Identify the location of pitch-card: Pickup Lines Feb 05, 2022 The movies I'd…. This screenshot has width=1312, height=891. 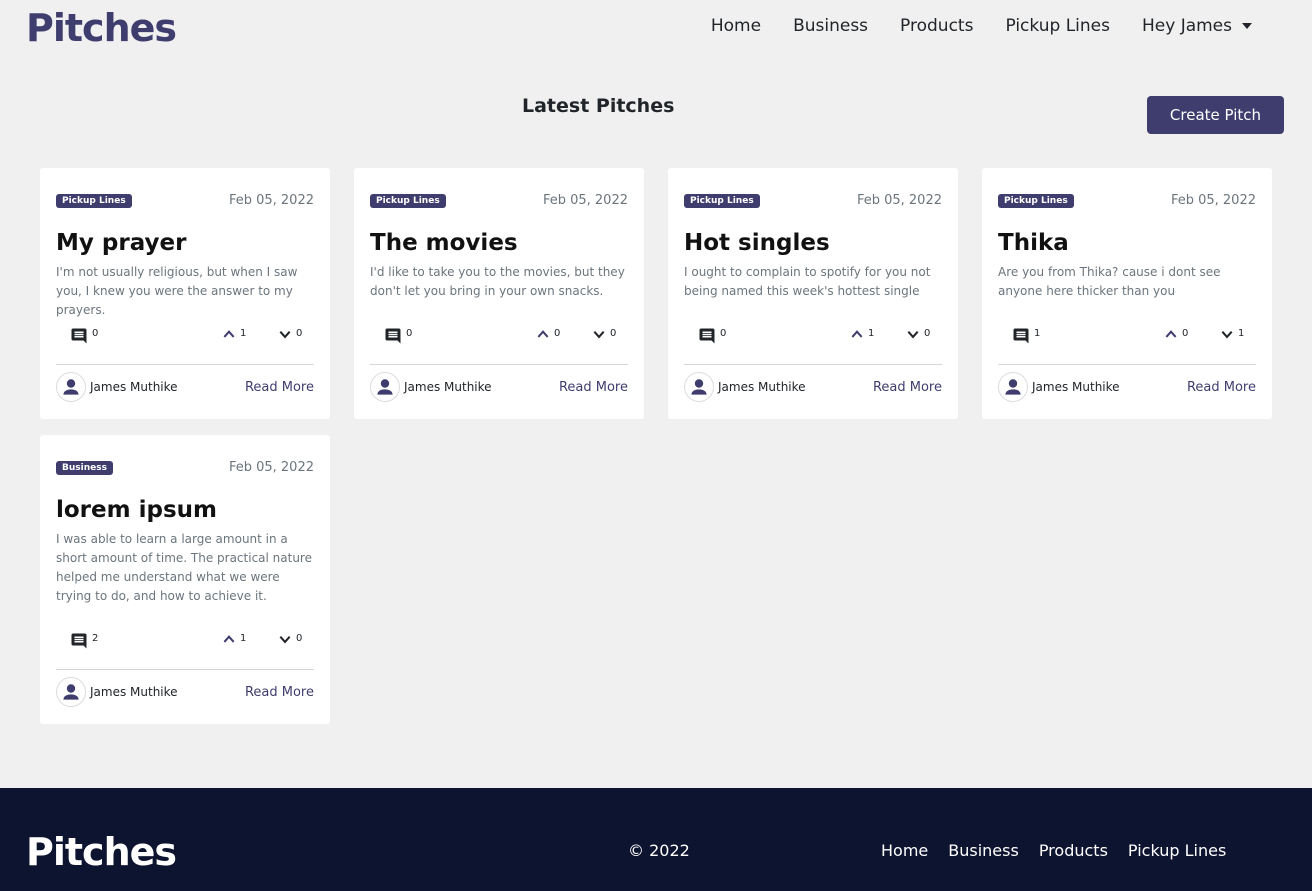
(499, 293).